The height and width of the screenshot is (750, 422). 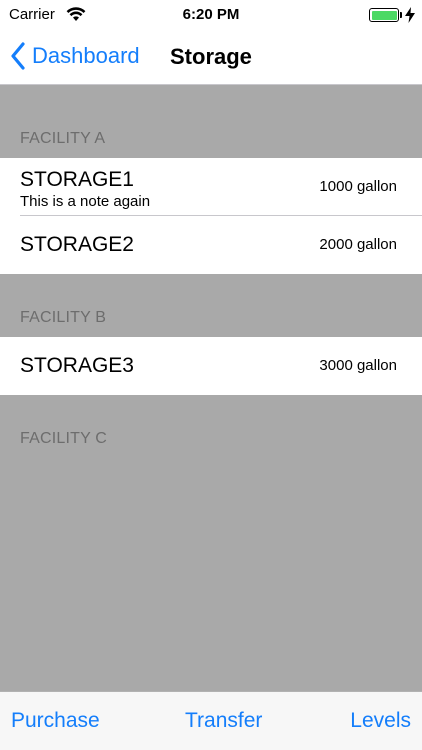 I want to click on storage-row: STORAGE3 3000 gallon, so click(x=211, y=366).